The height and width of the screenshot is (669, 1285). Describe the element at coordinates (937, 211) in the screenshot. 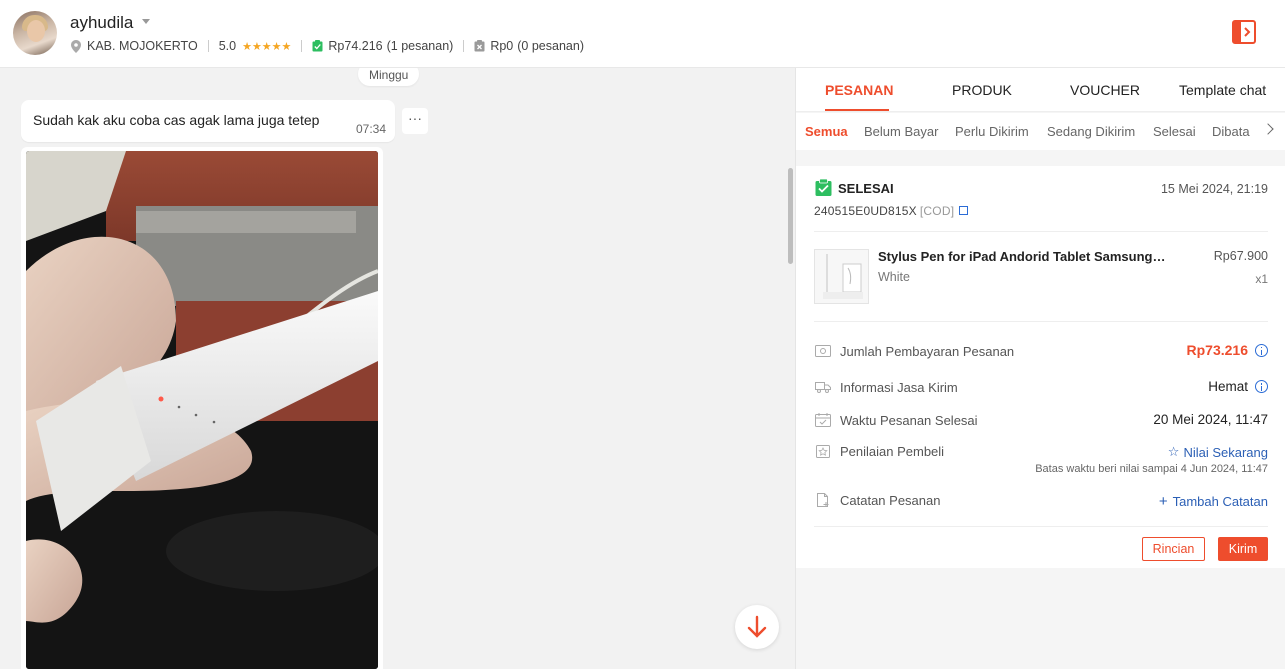

I see `payment-tag: [COD]` at that location.